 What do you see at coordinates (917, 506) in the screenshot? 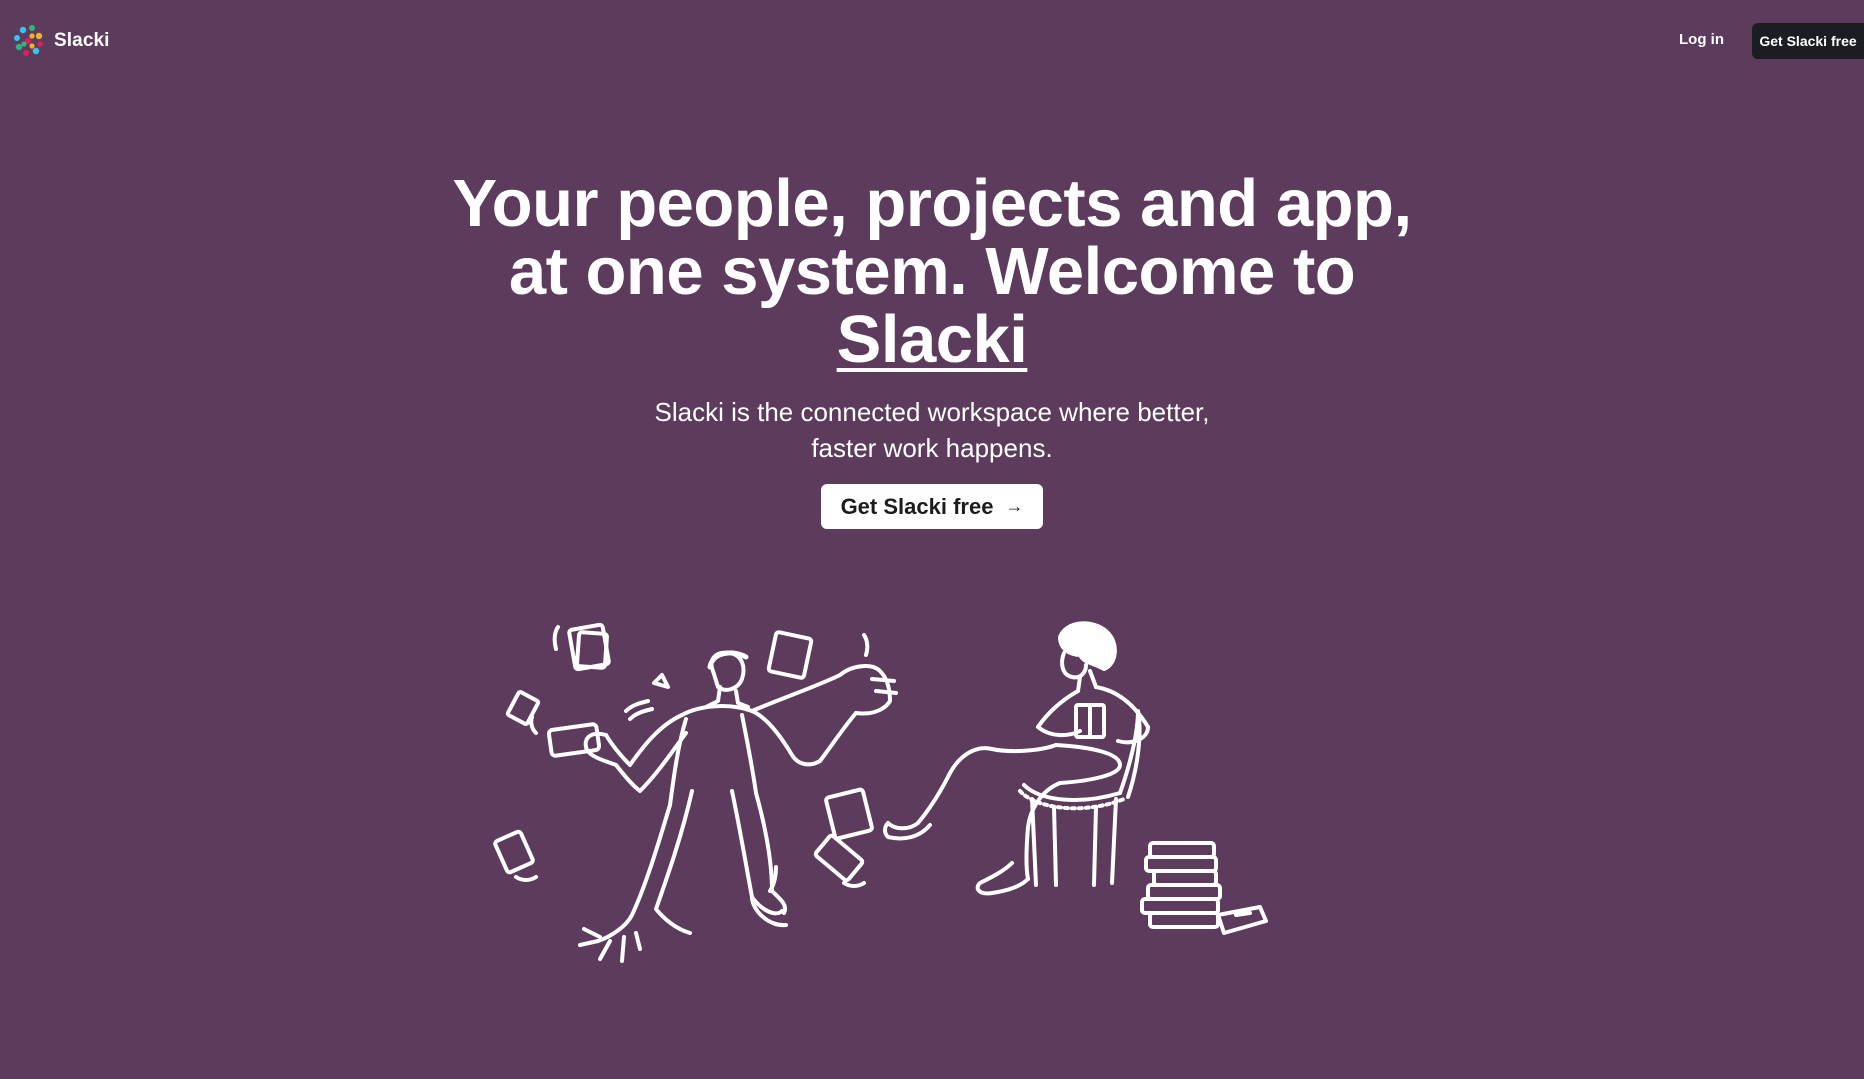
I see `hero-cta-label: Get Slacki free` at bounding box center [917, 506].